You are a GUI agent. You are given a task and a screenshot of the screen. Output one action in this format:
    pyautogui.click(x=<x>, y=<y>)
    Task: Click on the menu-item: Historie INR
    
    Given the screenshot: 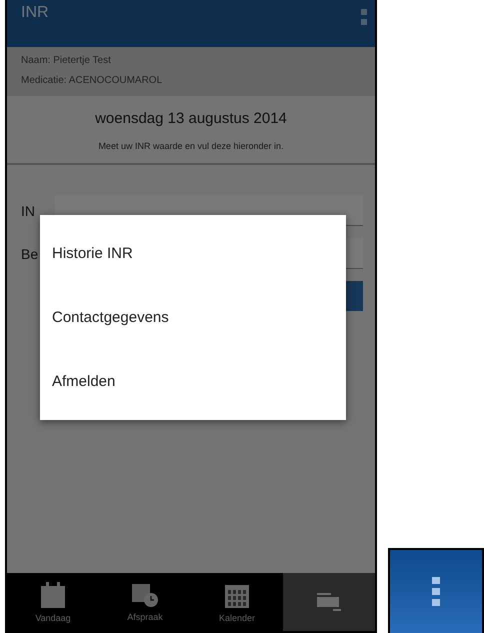 What is the action you would take?
    pyautogui.click(x=193, y=253)
    